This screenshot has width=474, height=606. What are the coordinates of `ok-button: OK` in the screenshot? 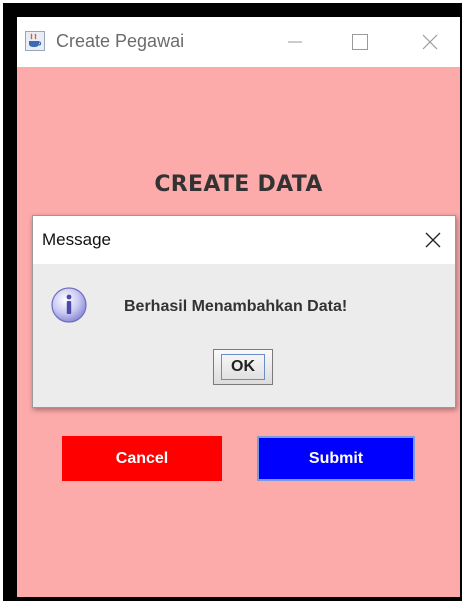 It's located at (243, 367).